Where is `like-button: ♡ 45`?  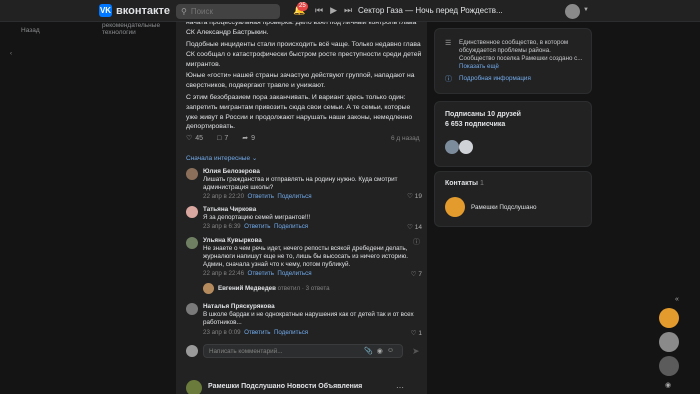
like-button: ♡ 45 is located at coordinates (195, 138).